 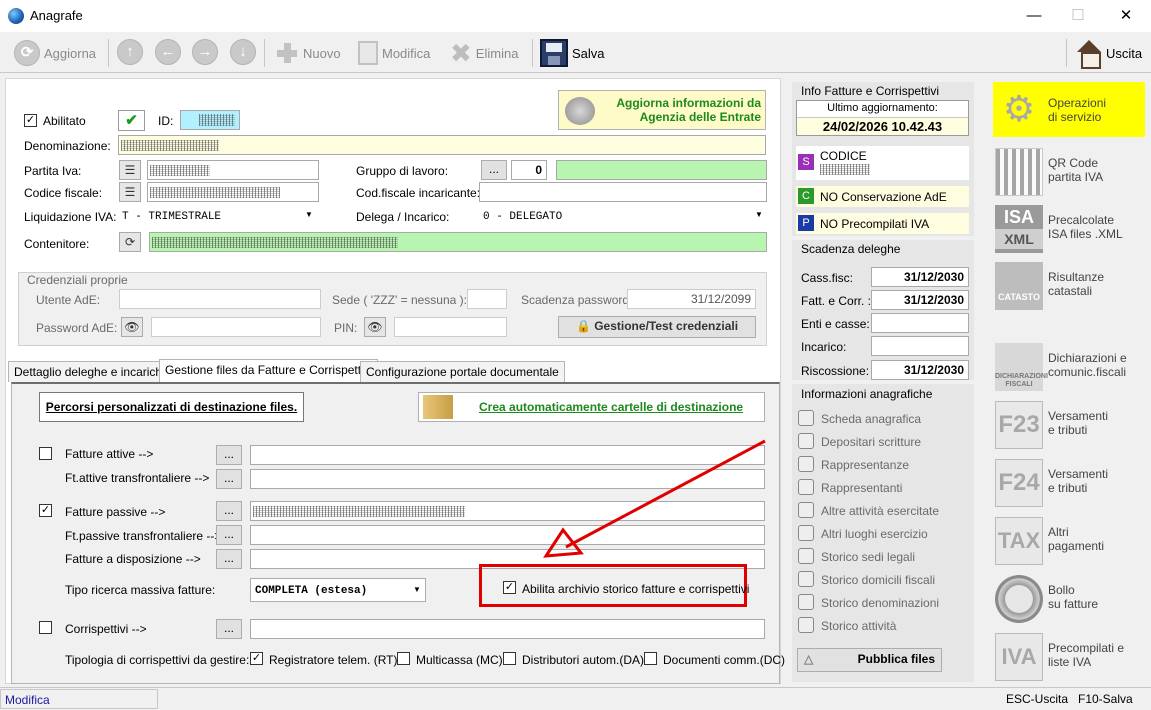 What do you see at coordinates (869, 660) in the screenshot?
I see `pubblica-files-button: △ Pubblica files` at bounding box center [869, 660].